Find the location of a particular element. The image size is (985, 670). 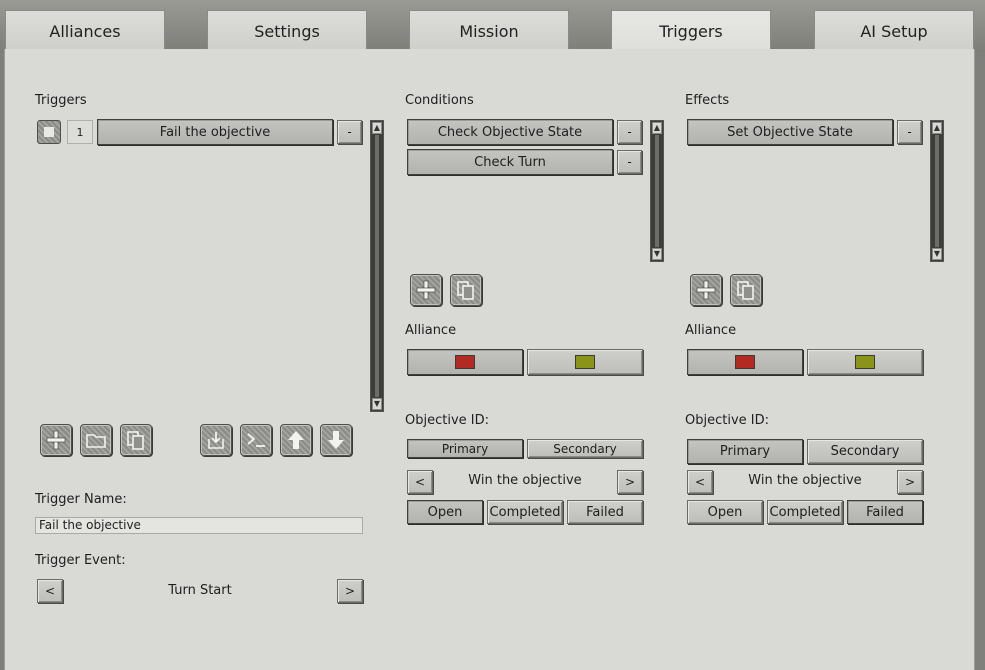

condition-state-completed-button: Completed is located at coordinates (525, 512).